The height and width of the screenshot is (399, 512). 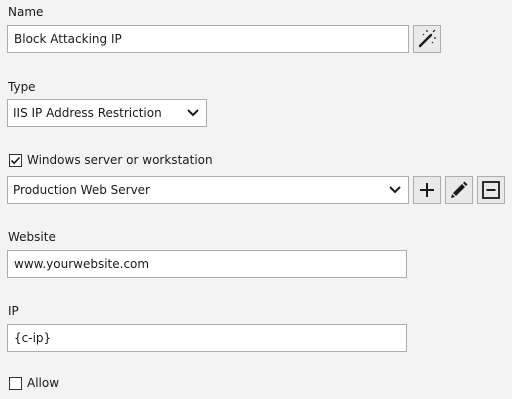 What do you see at coordinates (207, 264) in the screenshot?
I see `website-input: www.yourwebsite.com` at bounding box center [207, 264].